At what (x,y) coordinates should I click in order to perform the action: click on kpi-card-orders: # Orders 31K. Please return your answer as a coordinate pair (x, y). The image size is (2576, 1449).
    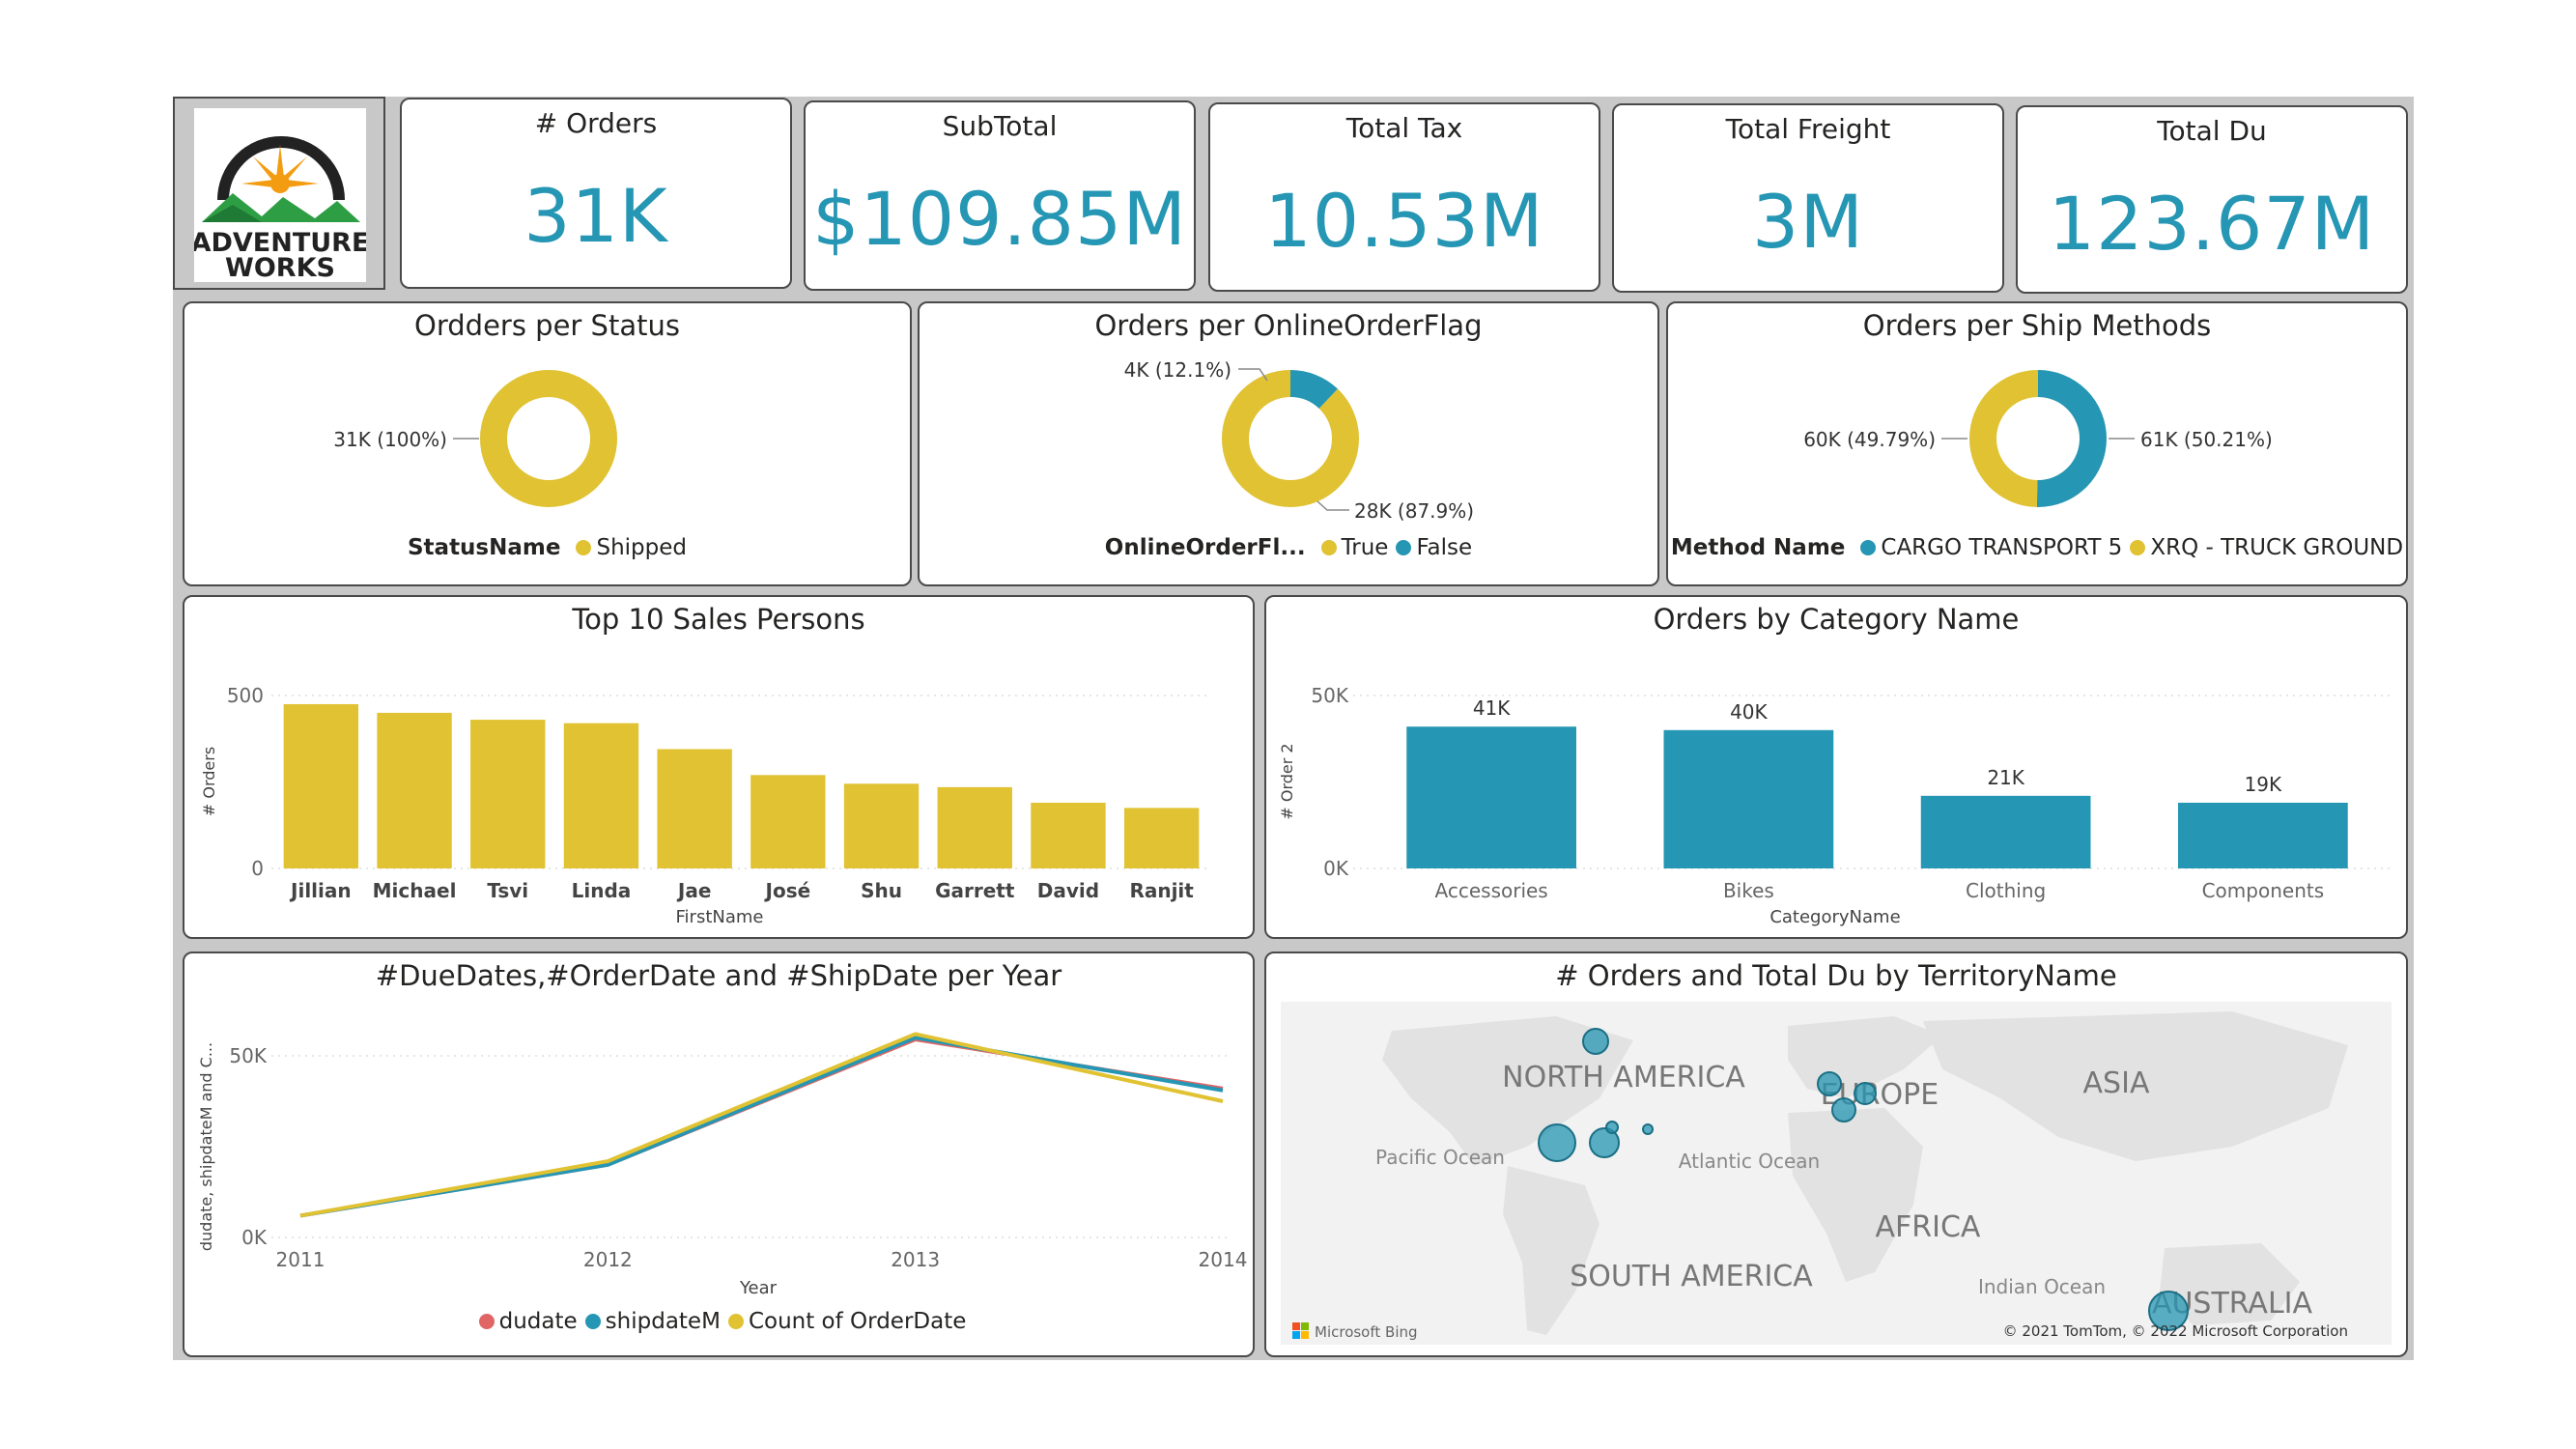
    Looking at the image, I should click on (596, 193).